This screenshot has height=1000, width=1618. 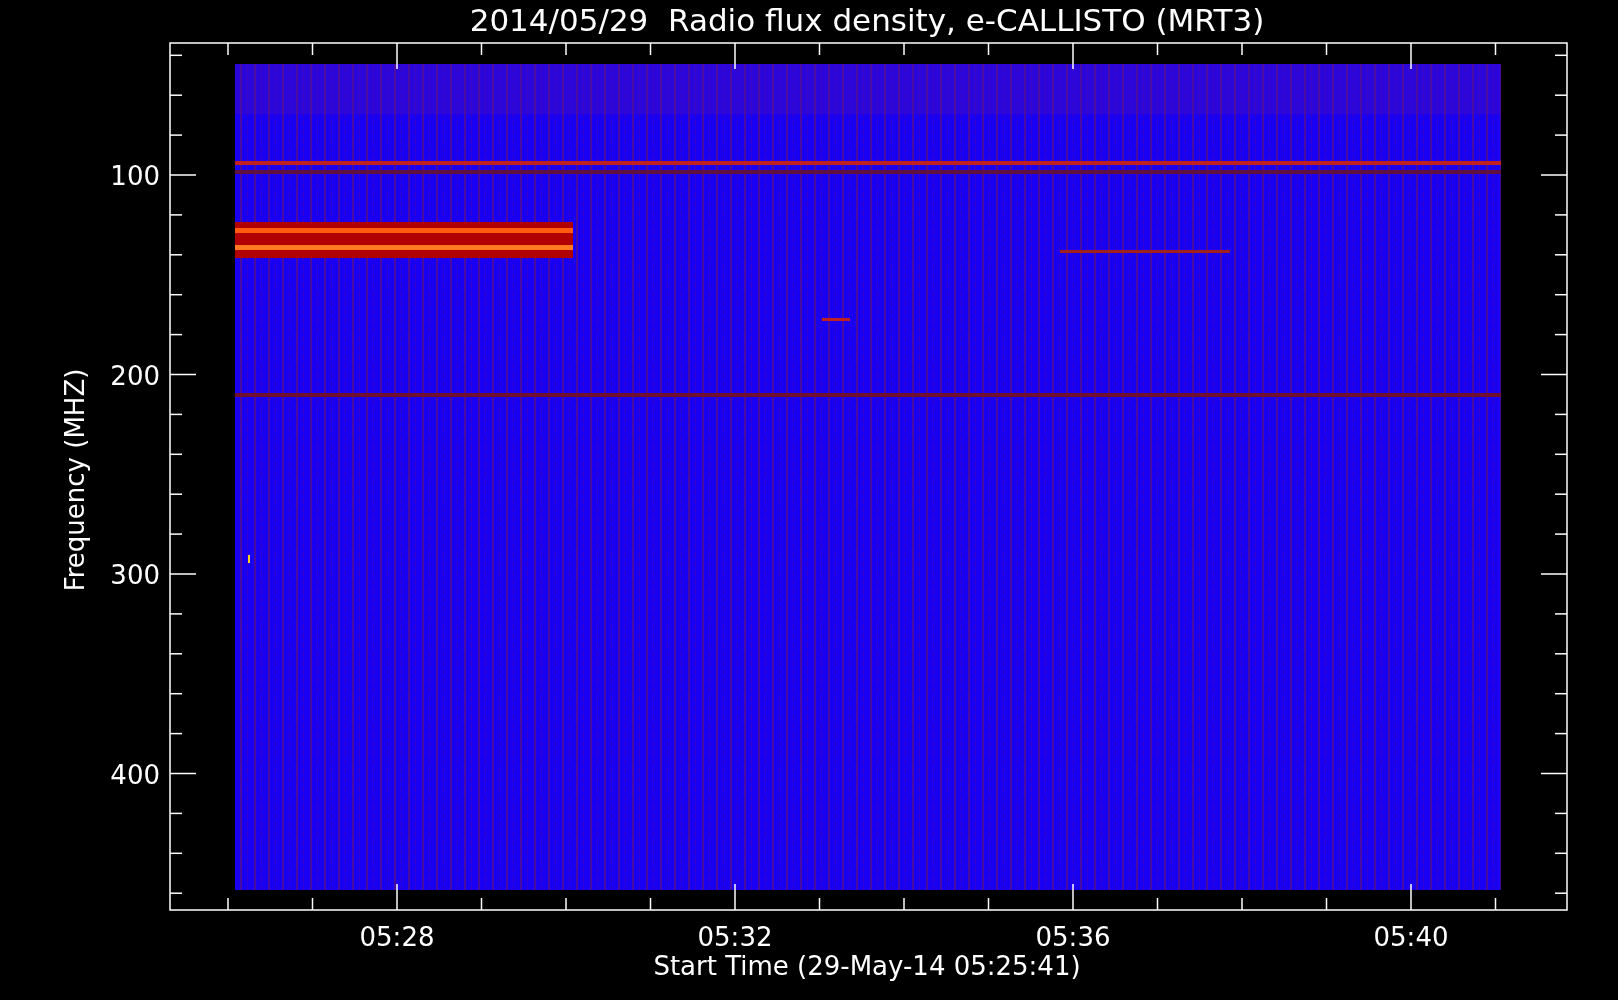 I want to click on chart-title: 2014/05/29 Radio flux density, e-CALLISTO (MRT3), so click(x=867, y=20).